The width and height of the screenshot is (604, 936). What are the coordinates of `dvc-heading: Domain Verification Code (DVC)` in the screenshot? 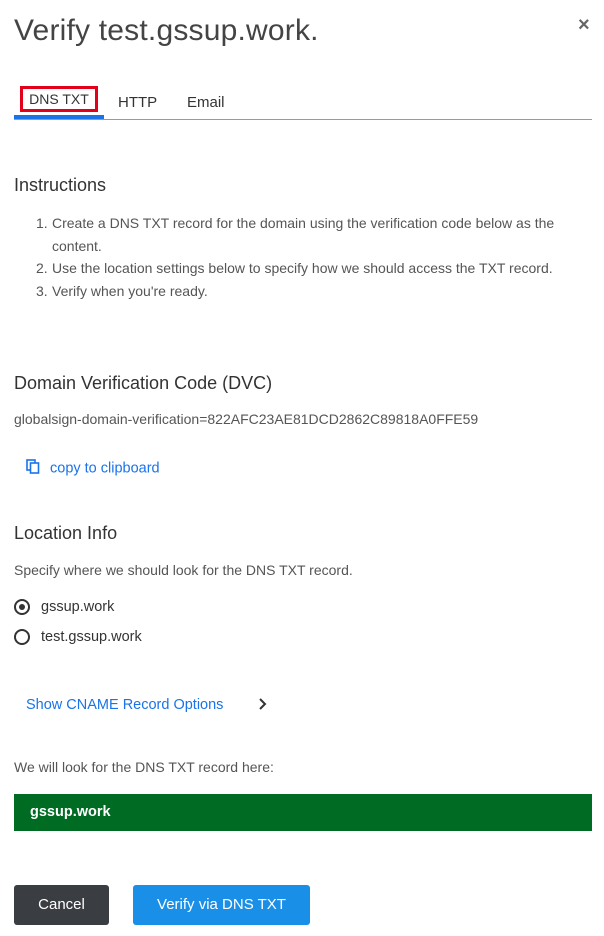 It's located at (143, 383).